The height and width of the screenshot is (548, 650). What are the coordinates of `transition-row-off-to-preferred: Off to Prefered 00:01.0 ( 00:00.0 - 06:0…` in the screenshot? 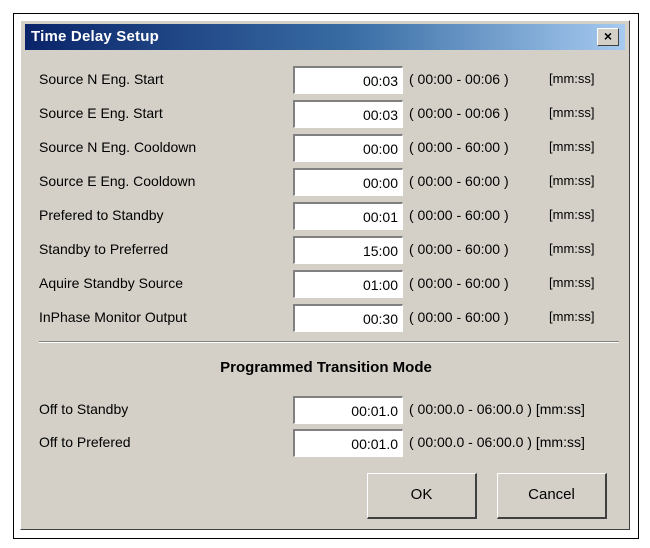 It's located at (326, 443).